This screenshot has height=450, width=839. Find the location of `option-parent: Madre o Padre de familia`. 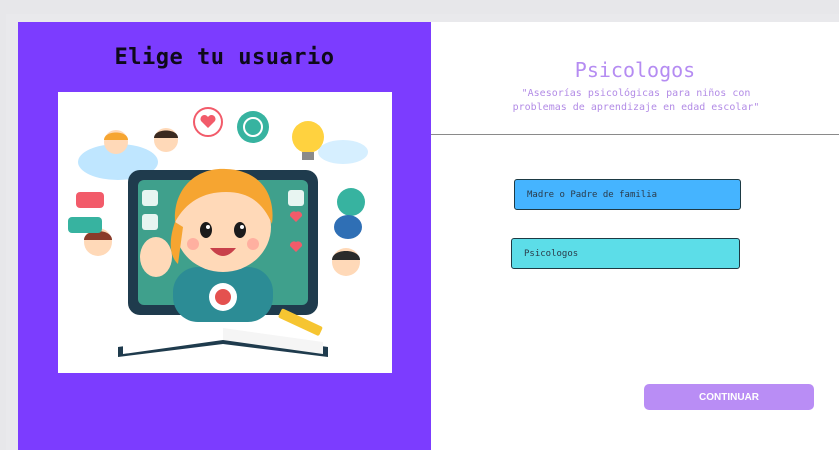

option-parent: Madre o Padre de familia is located at coordinates (627, 194).